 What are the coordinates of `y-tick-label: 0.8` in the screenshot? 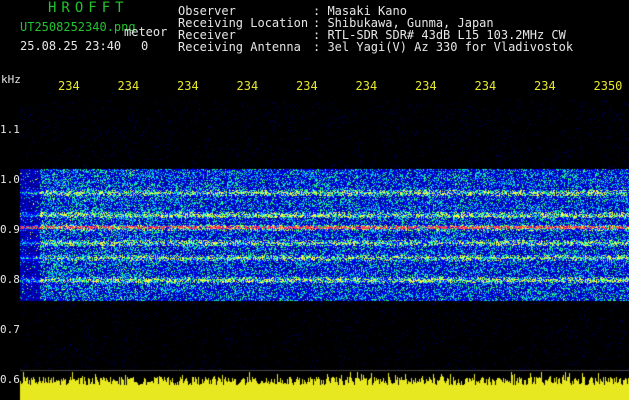 It's located at (10, 279).